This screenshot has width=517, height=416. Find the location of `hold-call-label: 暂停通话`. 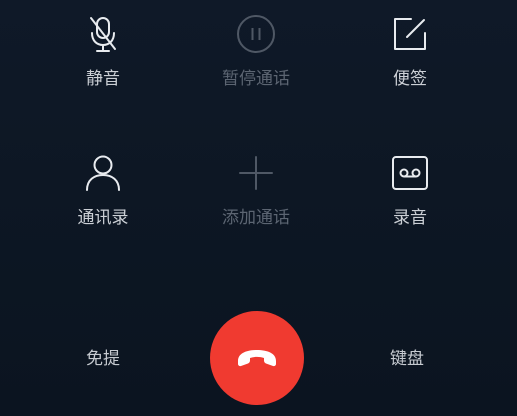

hold-call-label: 暂停通话 is located at coordinates (256, 79).